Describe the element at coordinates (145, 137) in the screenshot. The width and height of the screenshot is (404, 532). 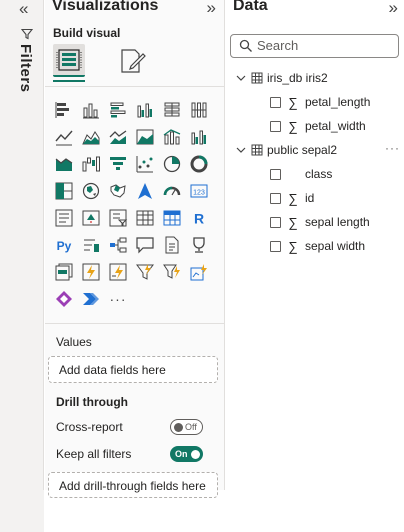
I see `100-stacked-area-chart-icon` at that location.